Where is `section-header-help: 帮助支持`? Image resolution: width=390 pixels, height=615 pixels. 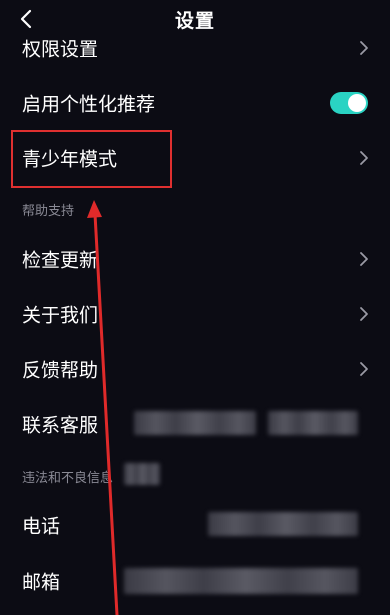 section-header-help: 帮助支持 is located at coordinates (48, 211).